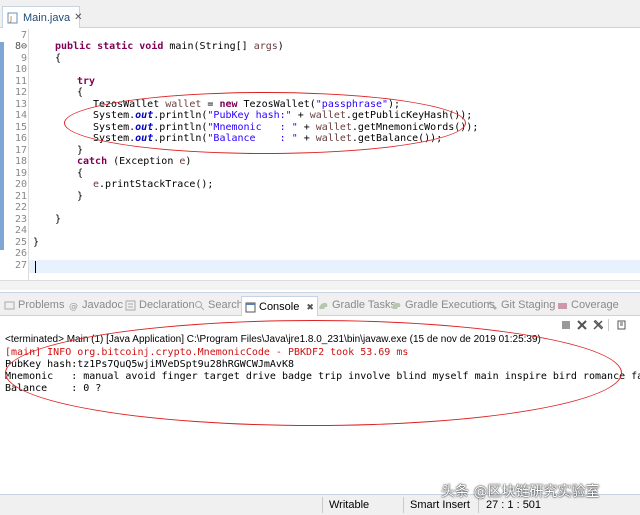 This screenshot has width=640, height=515. Describe the element at coordinates (153, 184) in the screenshot. I see `code-line-20: e.printStackTrace();` at that location.